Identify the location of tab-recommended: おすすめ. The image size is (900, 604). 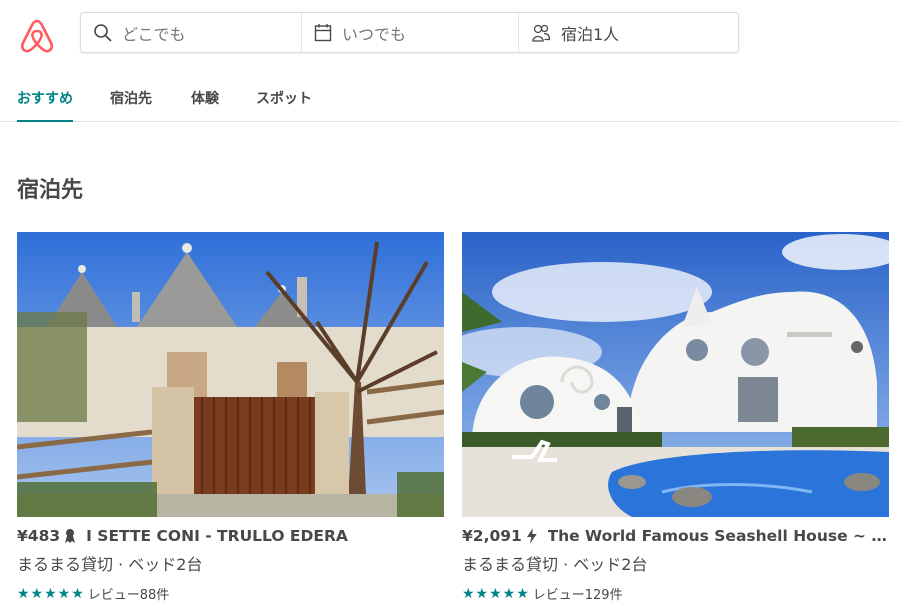
(45, 105).